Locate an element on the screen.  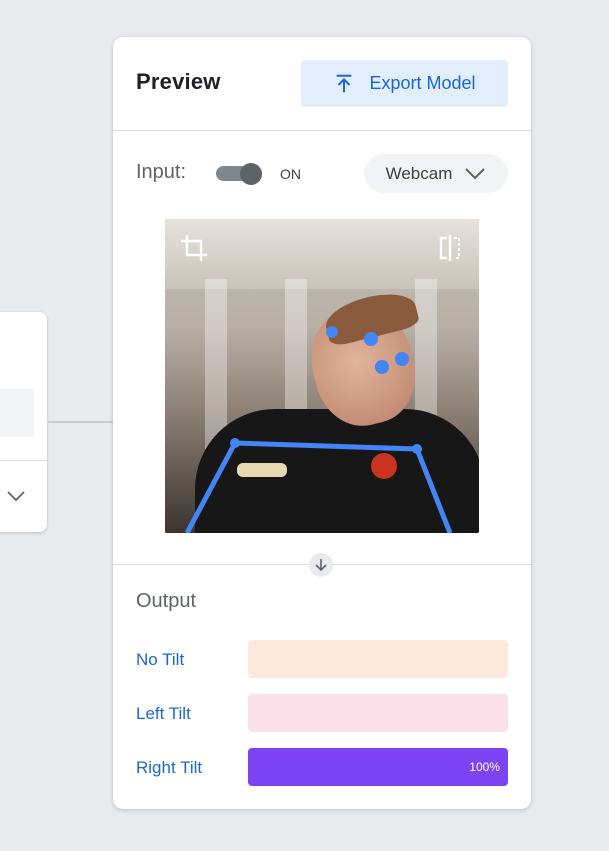
input-toggle is located at coordinates (240, 174).